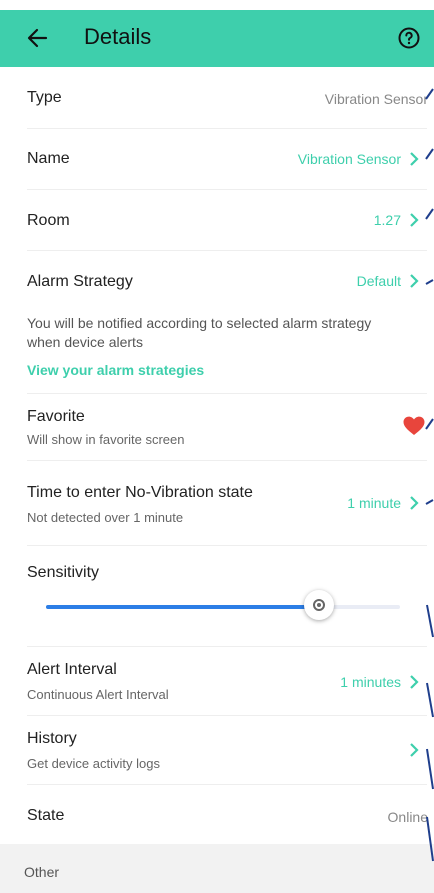  What do you see at coordinates (98, 694) in the screenshot?
I see `alert-interval-sublabel: Continuous Alert Interval` at bounding box center [98, 694].